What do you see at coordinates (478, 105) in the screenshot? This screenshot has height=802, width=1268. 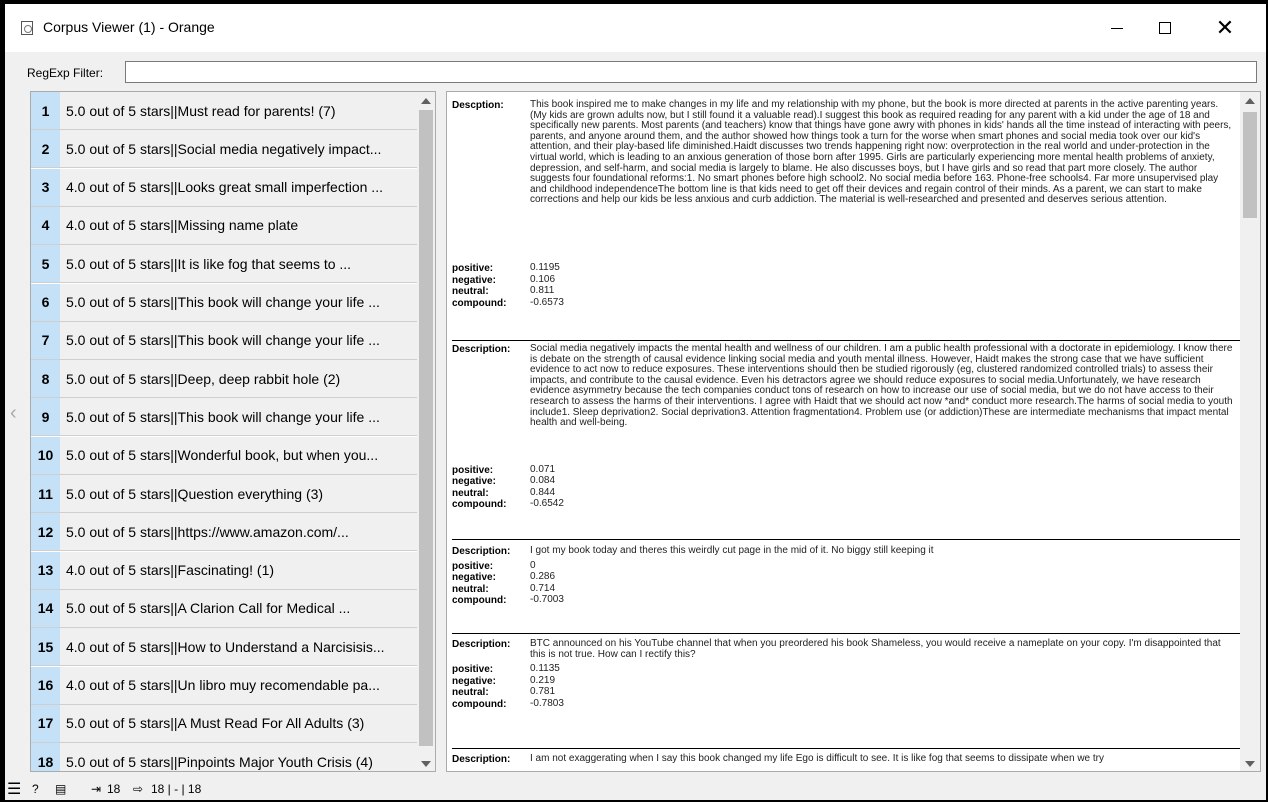 I see `description-label: Descption:` at bounding box center [478, 105].